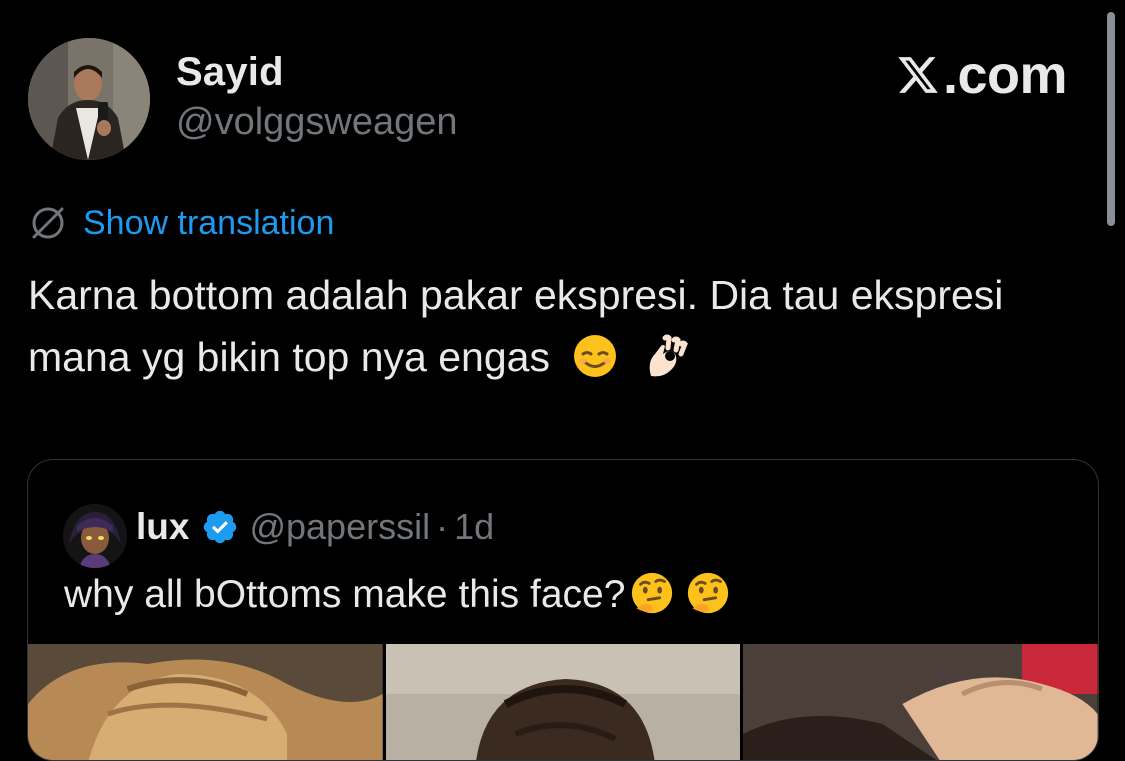  I want to click on ok-hand-emoji, so click(668, 355).